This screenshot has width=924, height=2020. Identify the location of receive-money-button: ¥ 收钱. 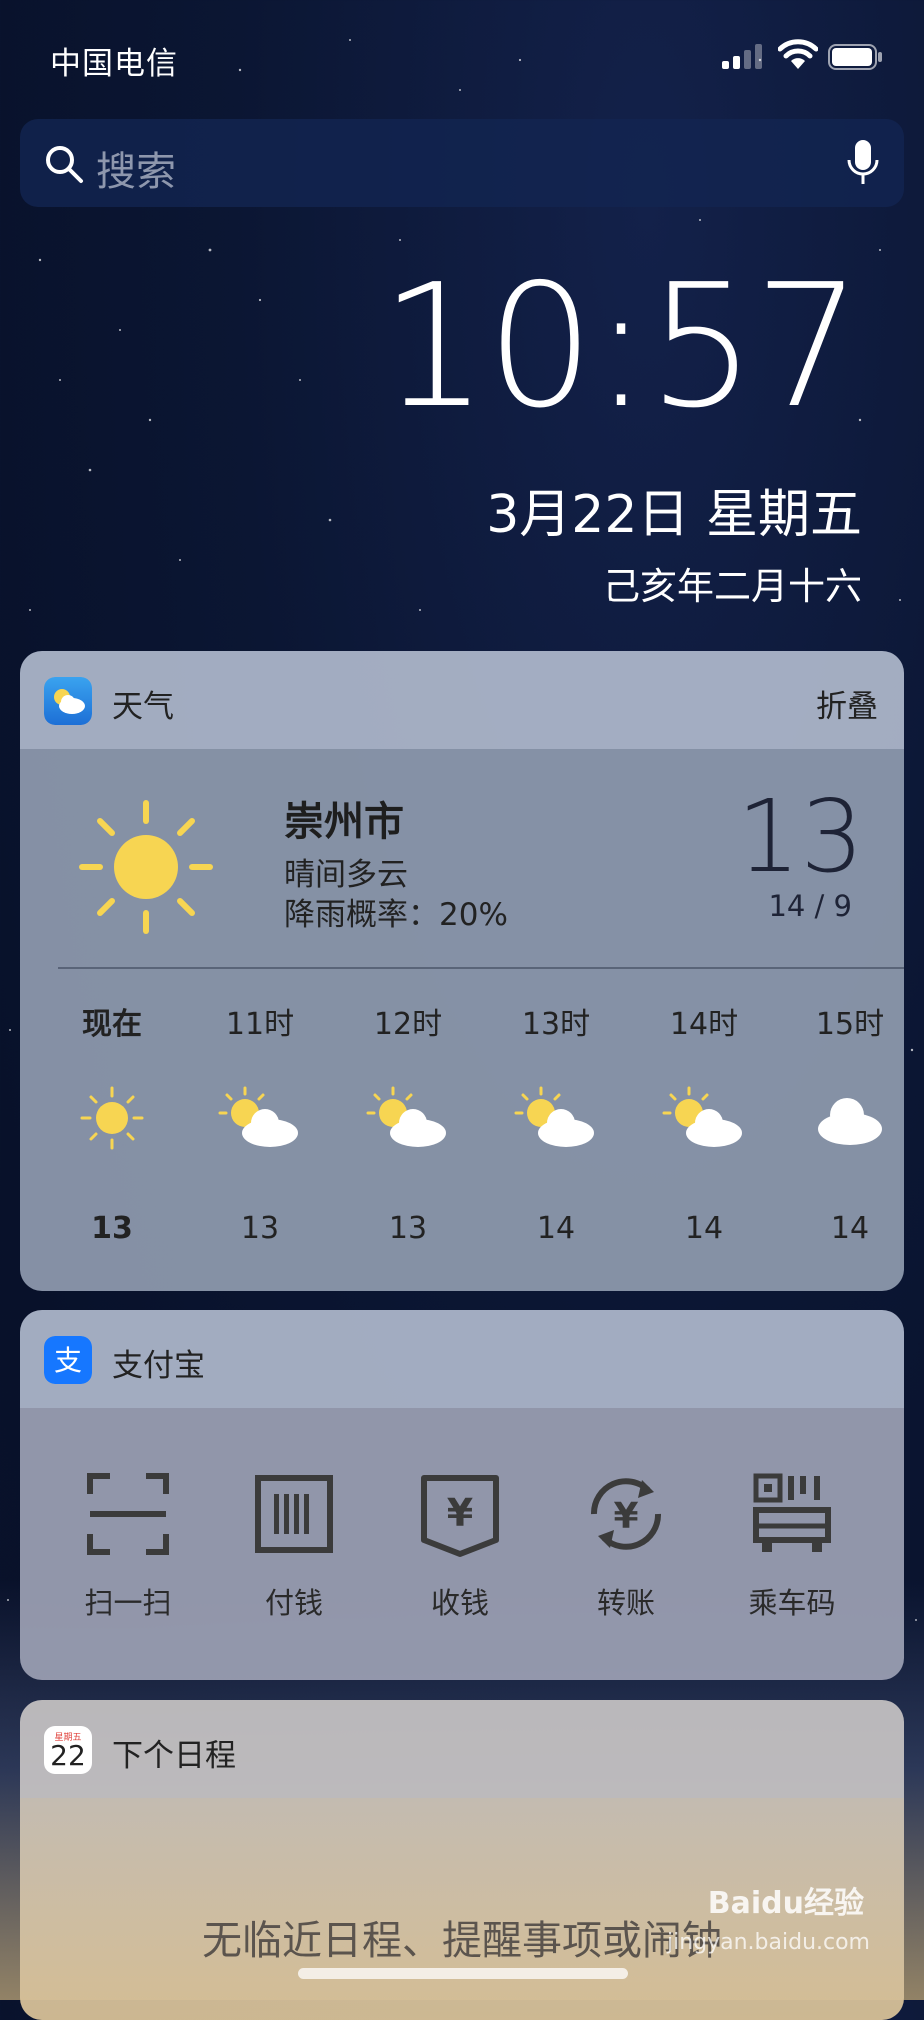
(460, 1546).